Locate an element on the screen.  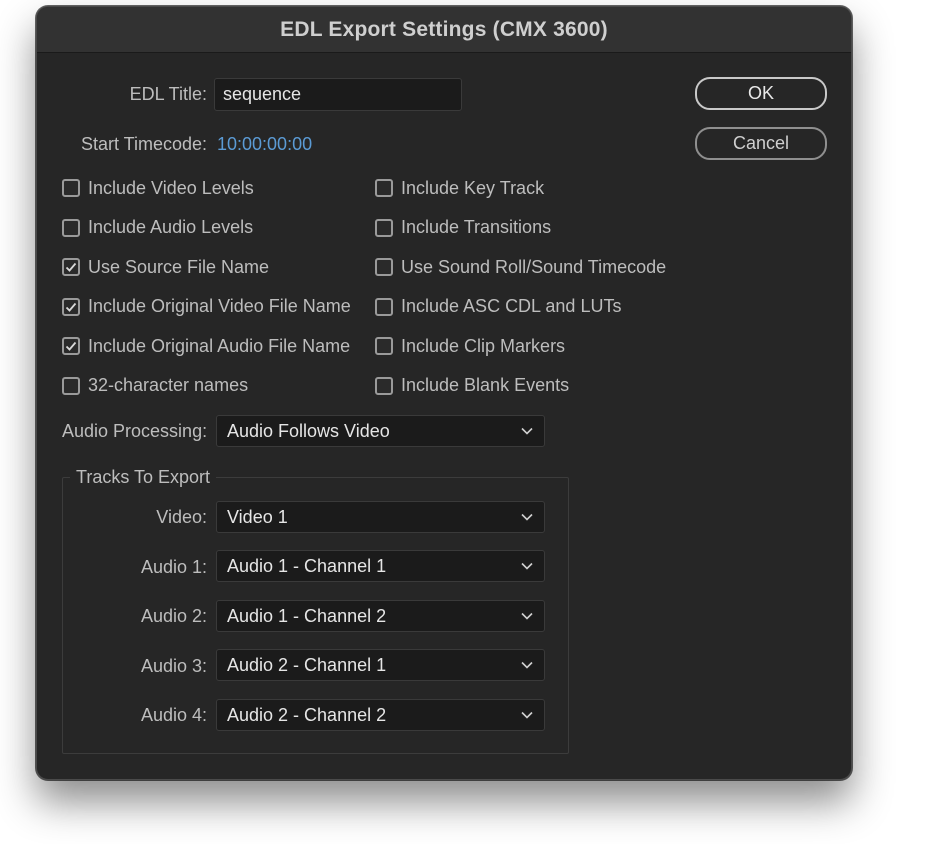
audio1-track-value: Audio 1 - Channel 1 is located at coordinates (307, 565).